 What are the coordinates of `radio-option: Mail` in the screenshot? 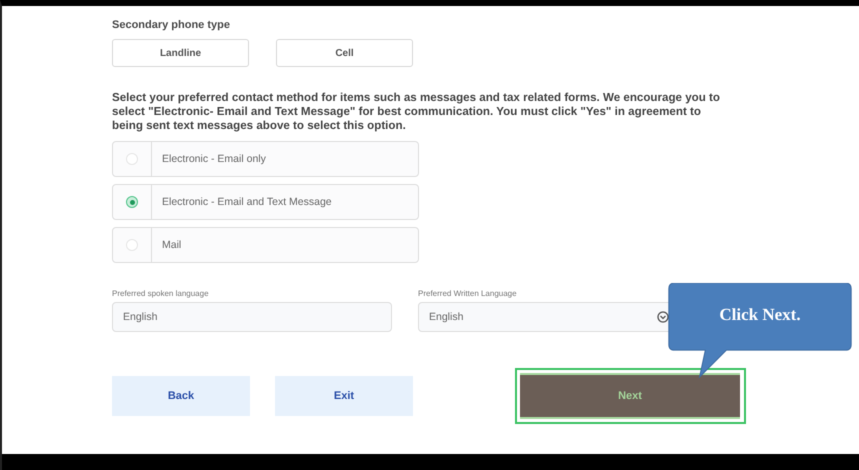 It's located at (265, 245).